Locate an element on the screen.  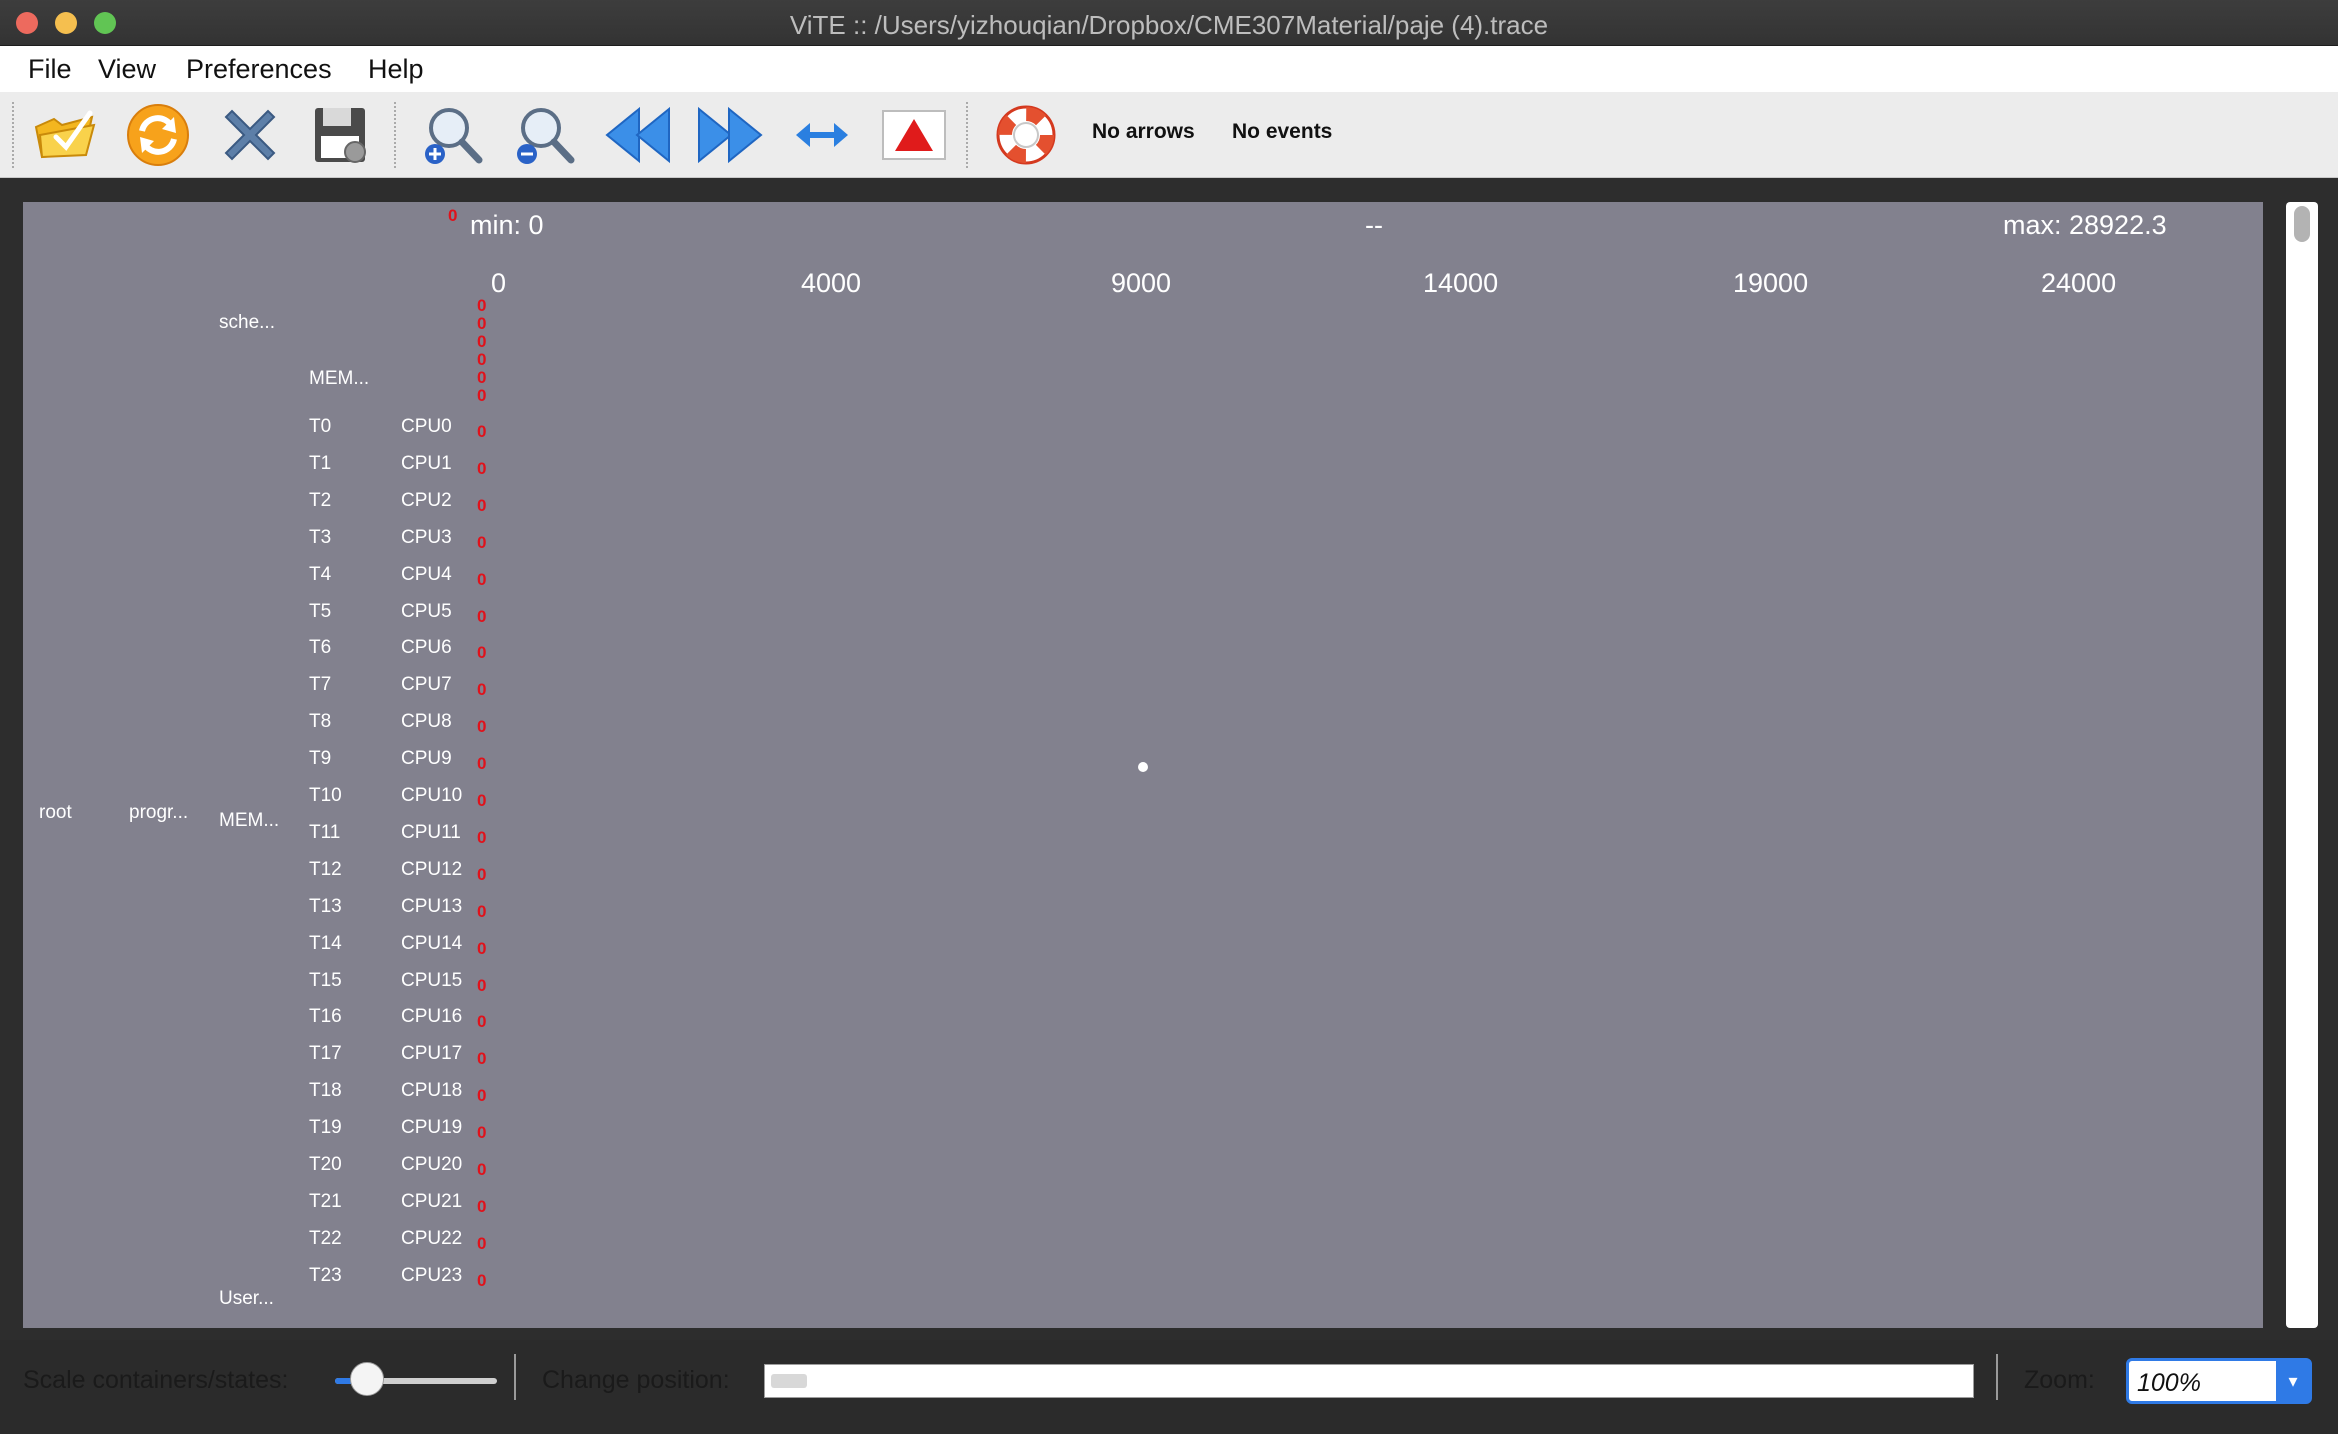
container-thread: T18 is located at coordinates (325, 1091).